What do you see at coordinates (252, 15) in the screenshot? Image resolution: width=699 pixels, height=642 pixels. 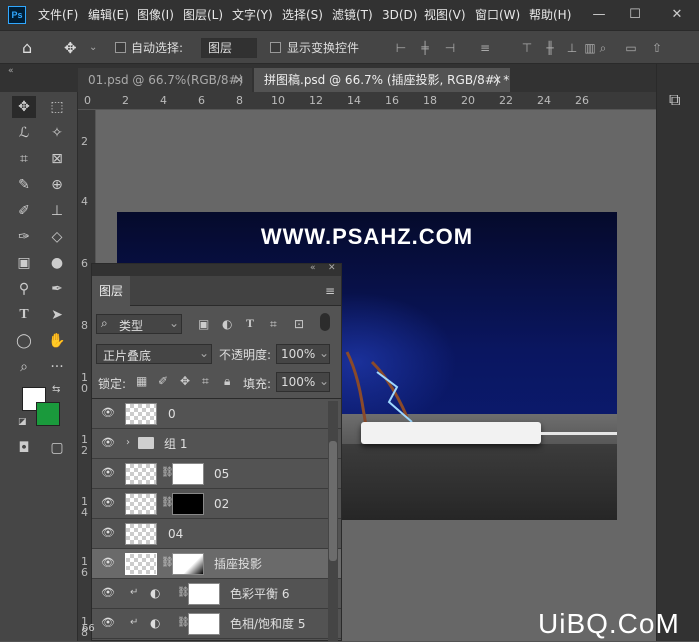 I see `menu-type: 文字(Y)` at bounding box center [252, 15].